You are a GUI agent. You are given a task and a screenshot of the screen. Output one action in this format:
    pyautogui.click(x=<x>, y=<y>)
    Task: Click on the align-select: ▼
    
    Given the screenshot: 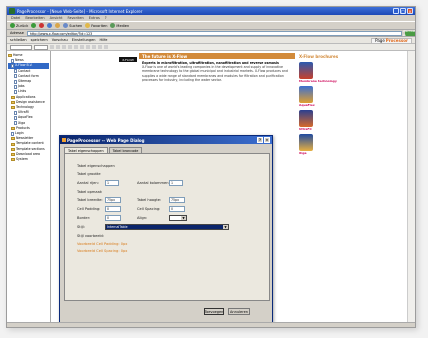 What is the action you would take?
    pyautogui.click(x=178, y=218)
    